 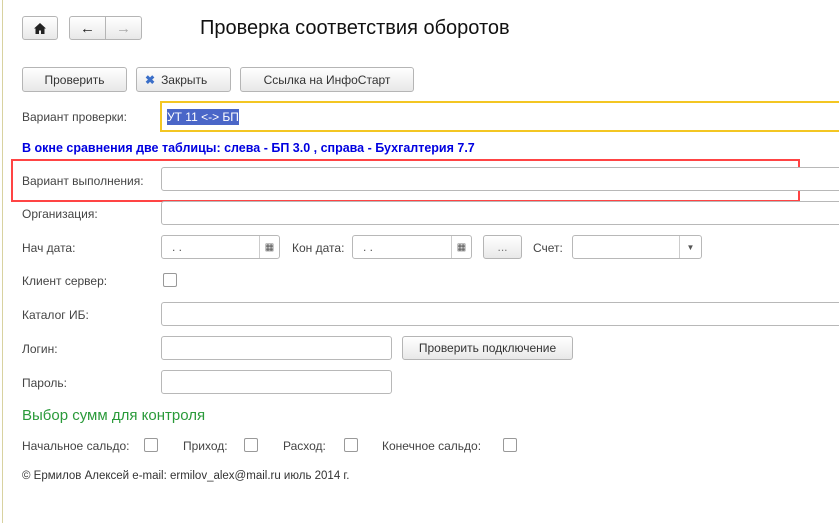 What do you see at coordinates (177, 247) in the screenshot?
I see `start-date-value: . .` at bounding box center [177, 247].